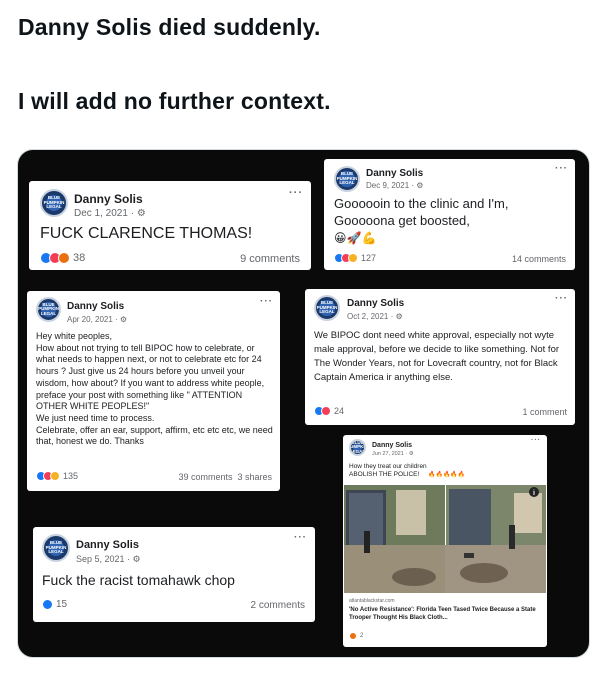 The width and height of the screenshot is (603, 674). I want to click on post-text: Fuck the racist tomahawk chop, so click(138, 580).